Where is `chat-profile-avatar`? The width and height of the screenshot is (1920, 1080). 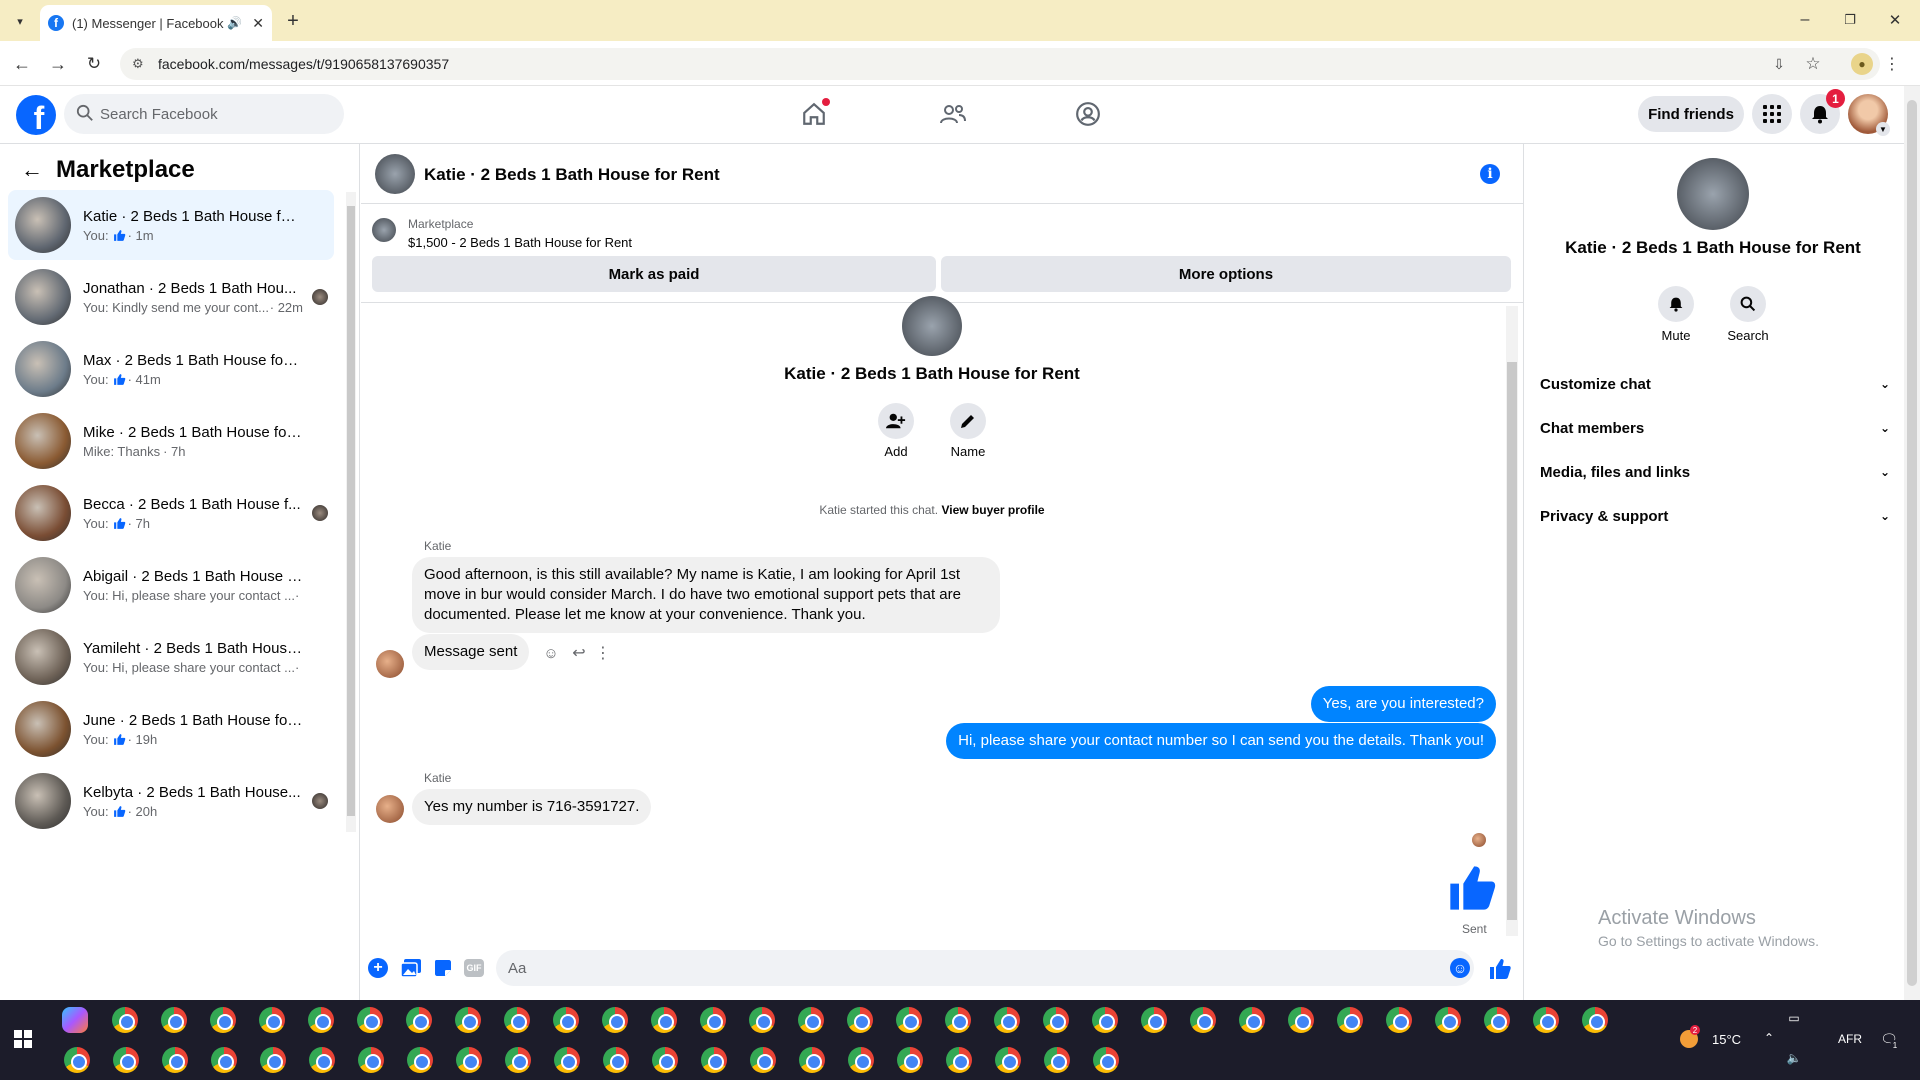
chat-profile-avatar is located at coordinates (932, 326).